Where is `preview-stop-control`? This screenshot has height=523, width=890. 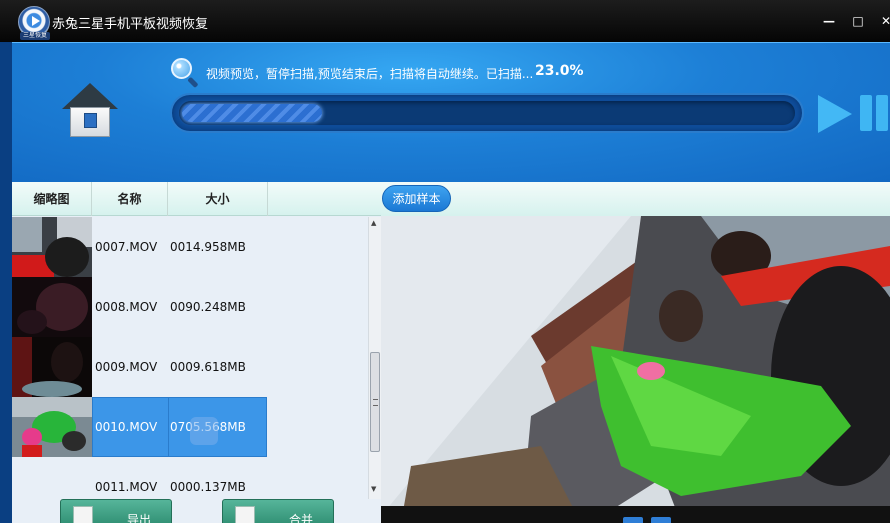
preview-stop-control is located at coordinates (661, 520).